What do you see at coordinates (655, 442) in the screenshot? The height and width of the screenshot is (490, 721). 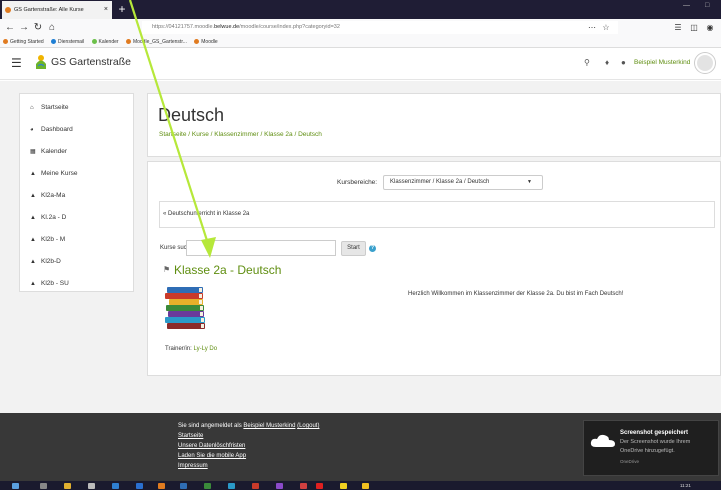 I see `toast-body-line1: Der Screenshot wurde Ihrem` at bounding box center [655, 442].